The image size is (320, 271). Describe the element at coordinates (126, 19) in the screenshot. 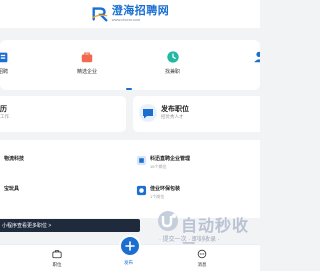

I see `logo-url: www.chcrw.com` at that location.